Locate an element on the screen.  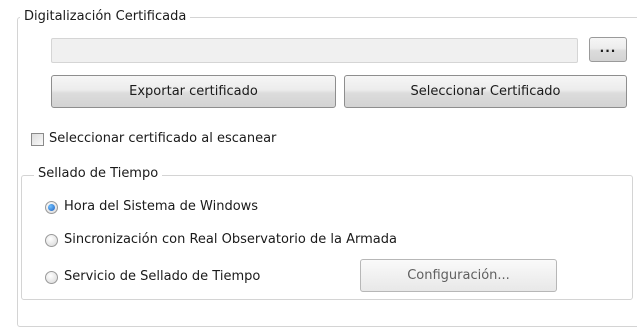
radio-observatory-sync is located at coordinates (51, 240).